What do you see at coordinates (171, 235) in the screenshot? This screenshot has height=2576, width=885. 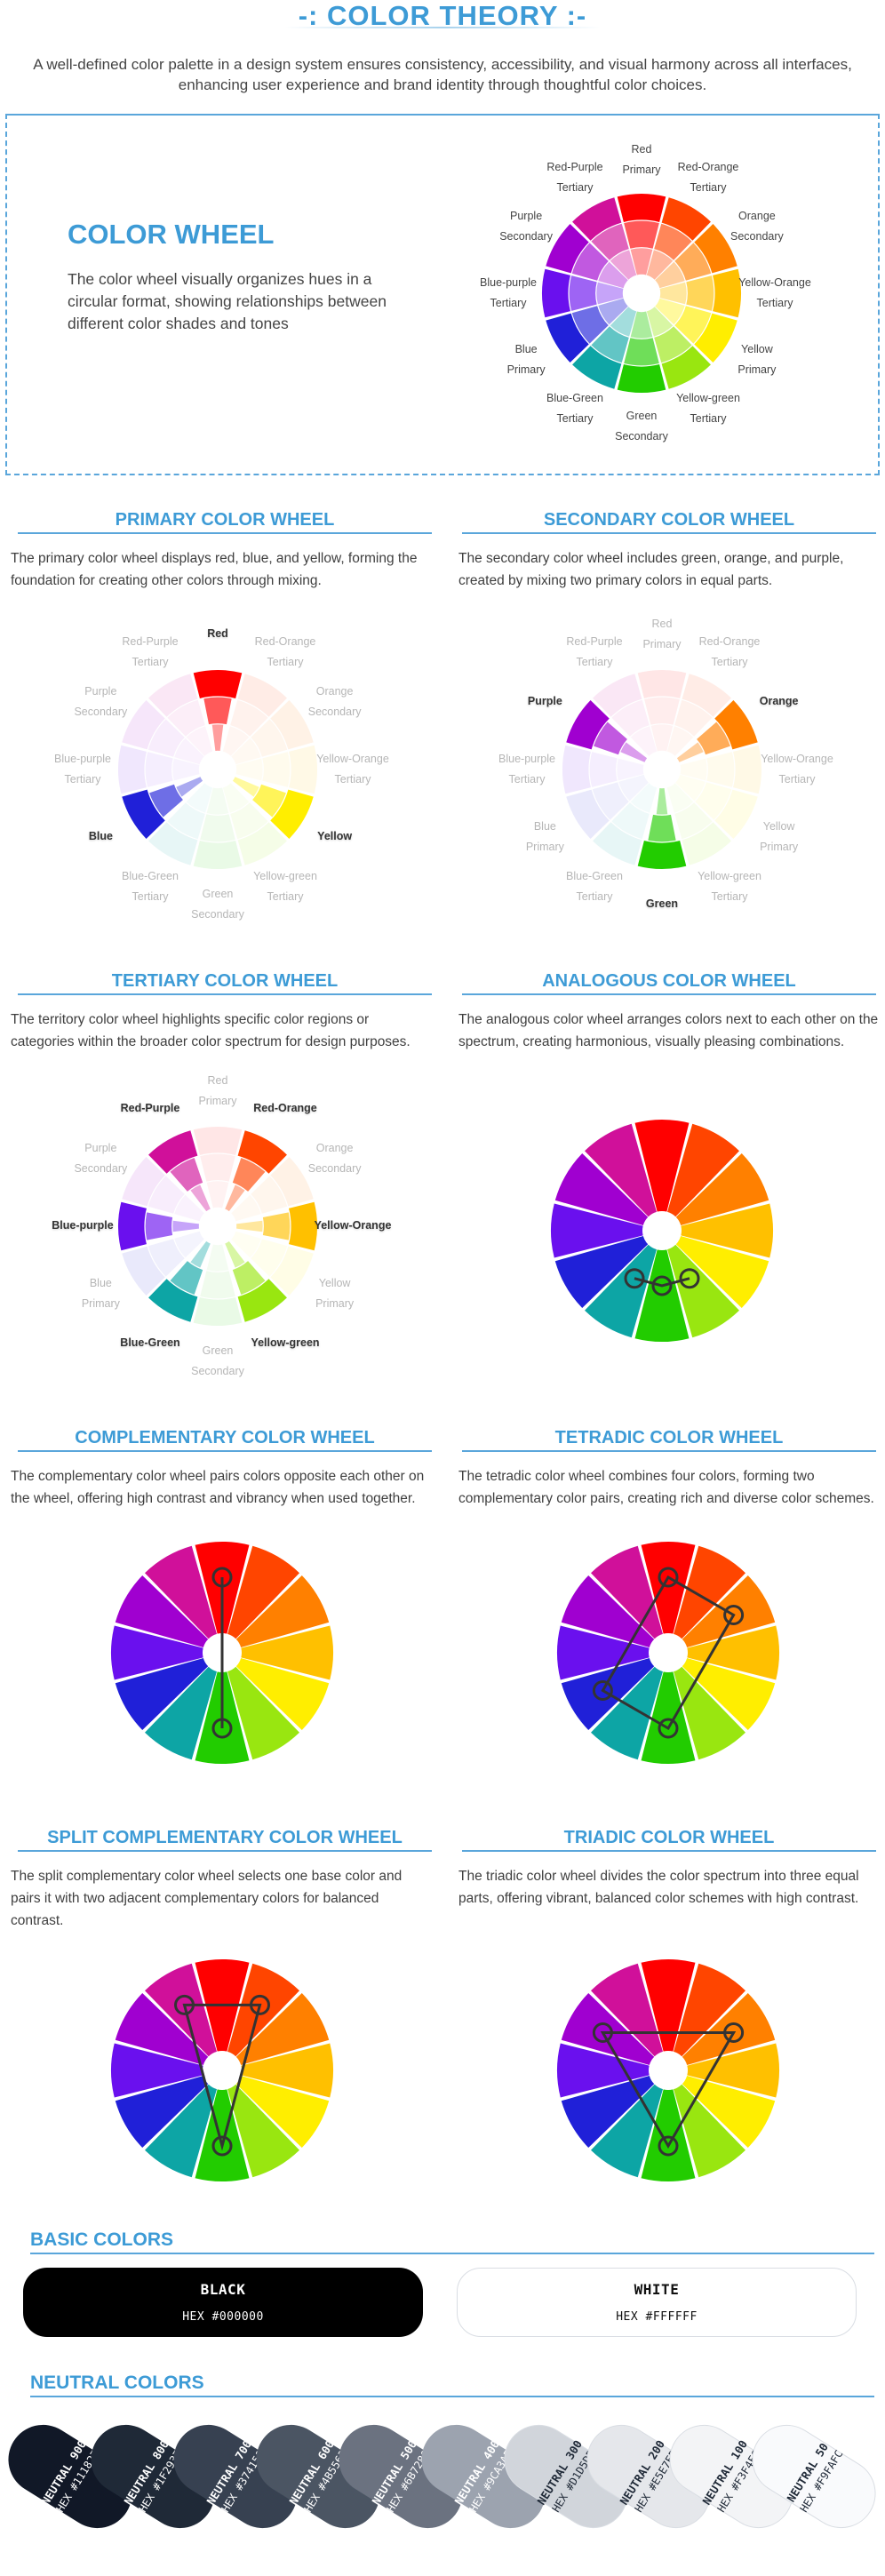 I see `hero-title: COLOR WHEEL` at bounding box center [171, 235].